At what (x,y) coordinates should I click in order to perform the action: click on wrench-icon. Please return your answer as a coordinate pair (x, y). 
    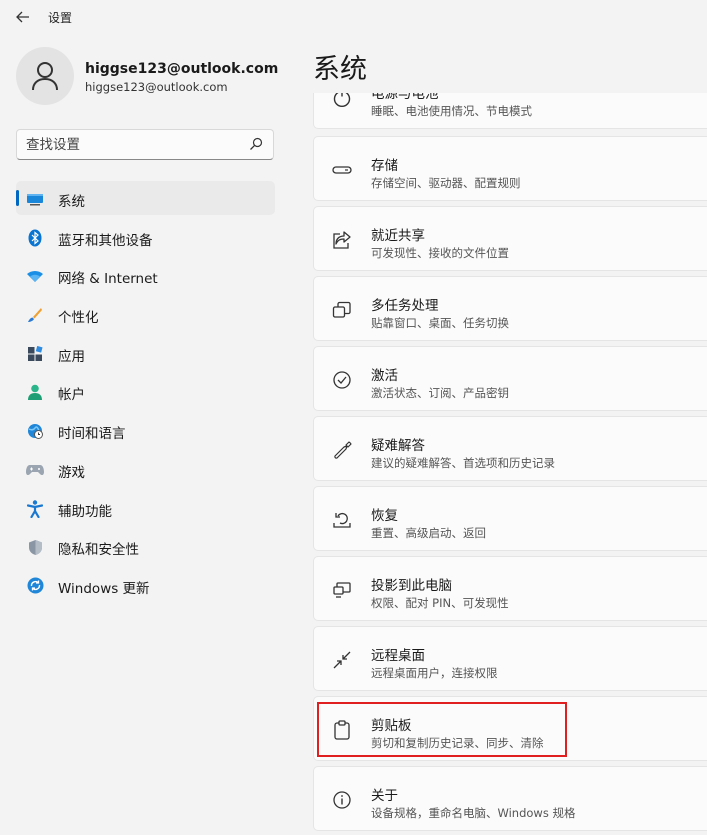
    Looking at the image, I should click on (341, 449).